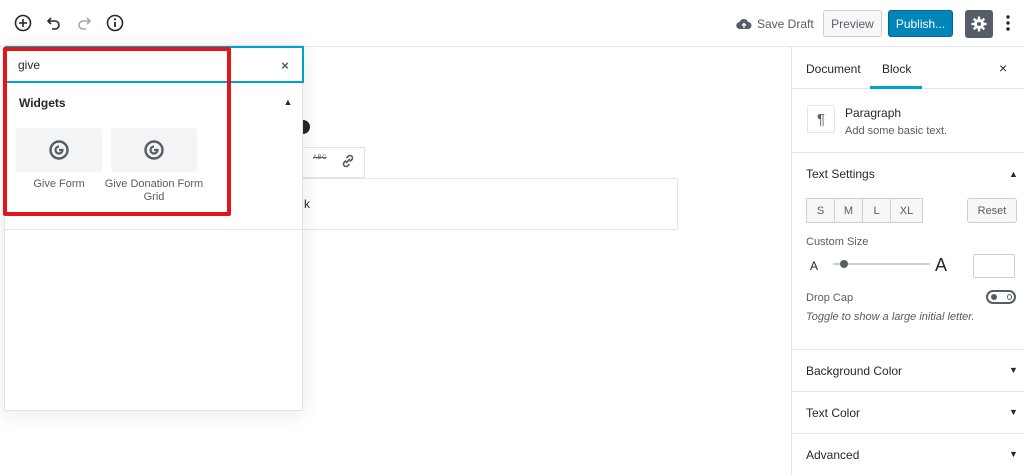 The image size is (1024, 475). I want to click on settings-gear-button, so click(979, 24).